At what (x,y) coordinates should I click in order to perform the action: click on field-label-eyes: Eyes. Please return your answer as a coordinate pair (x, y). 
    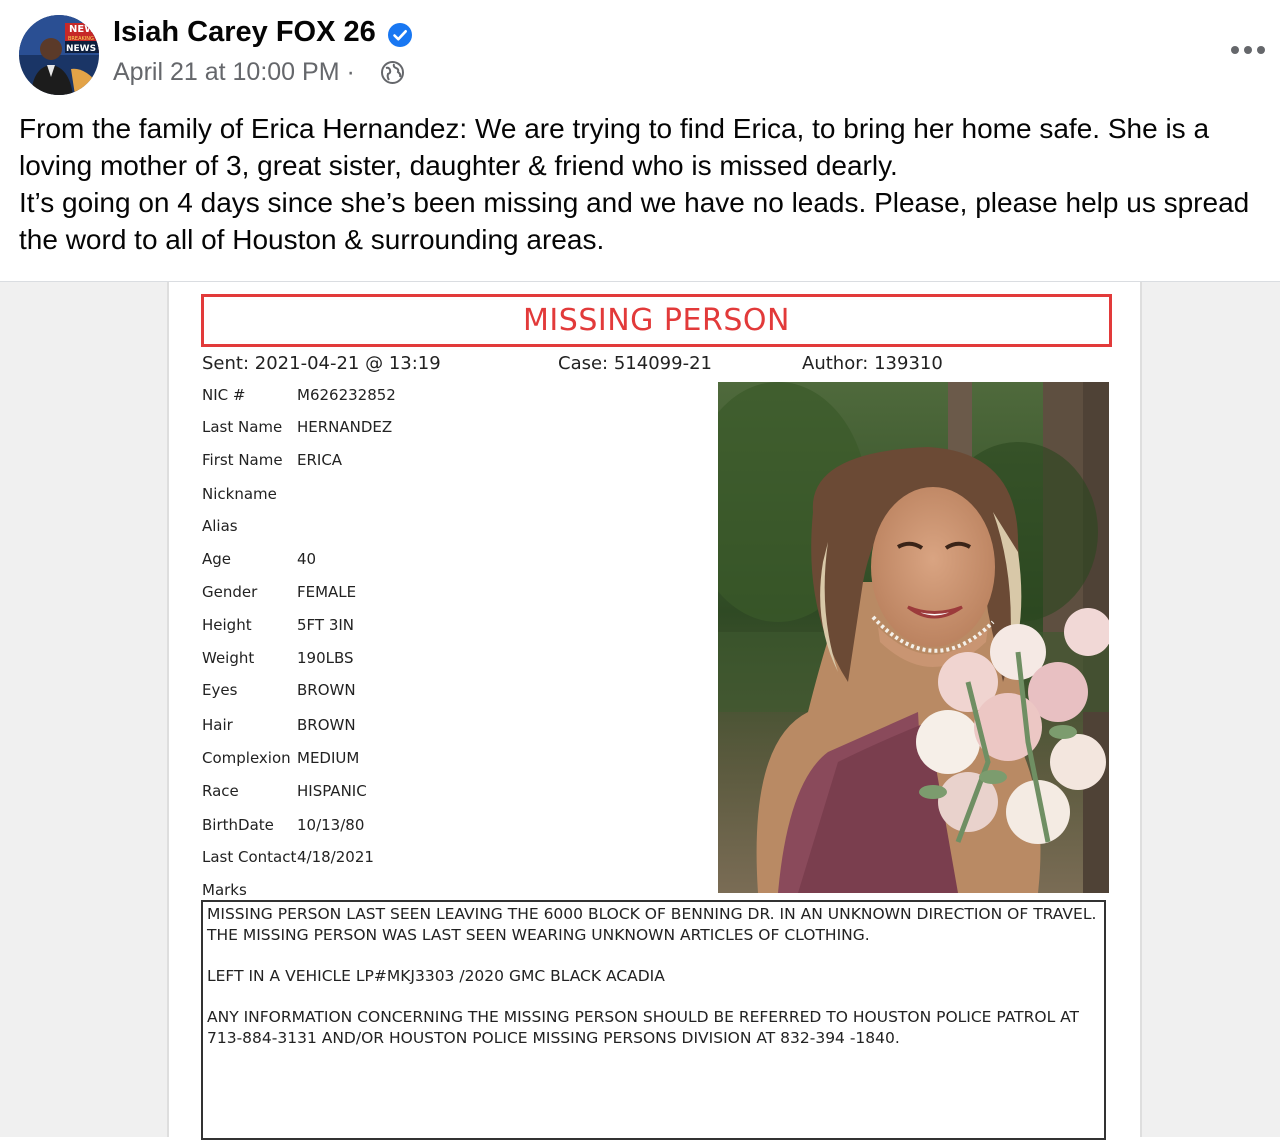
    Looking at the image, I should click on (220, 690).